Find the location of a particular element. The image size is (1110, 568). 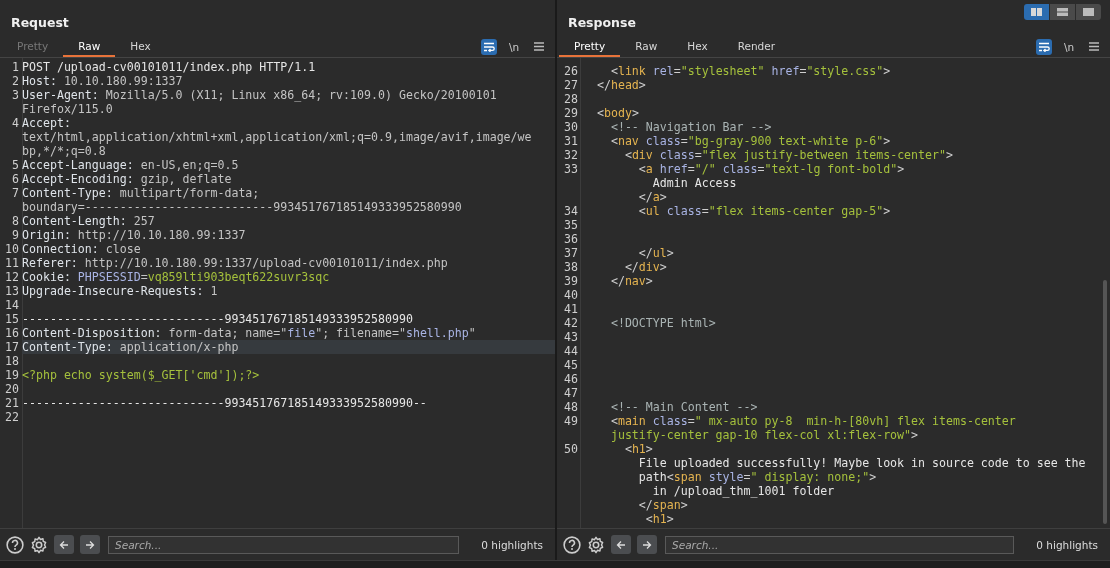

code-line: Accept-Language: en-US,en;q=0.5 is located at coordinates (130, 165).